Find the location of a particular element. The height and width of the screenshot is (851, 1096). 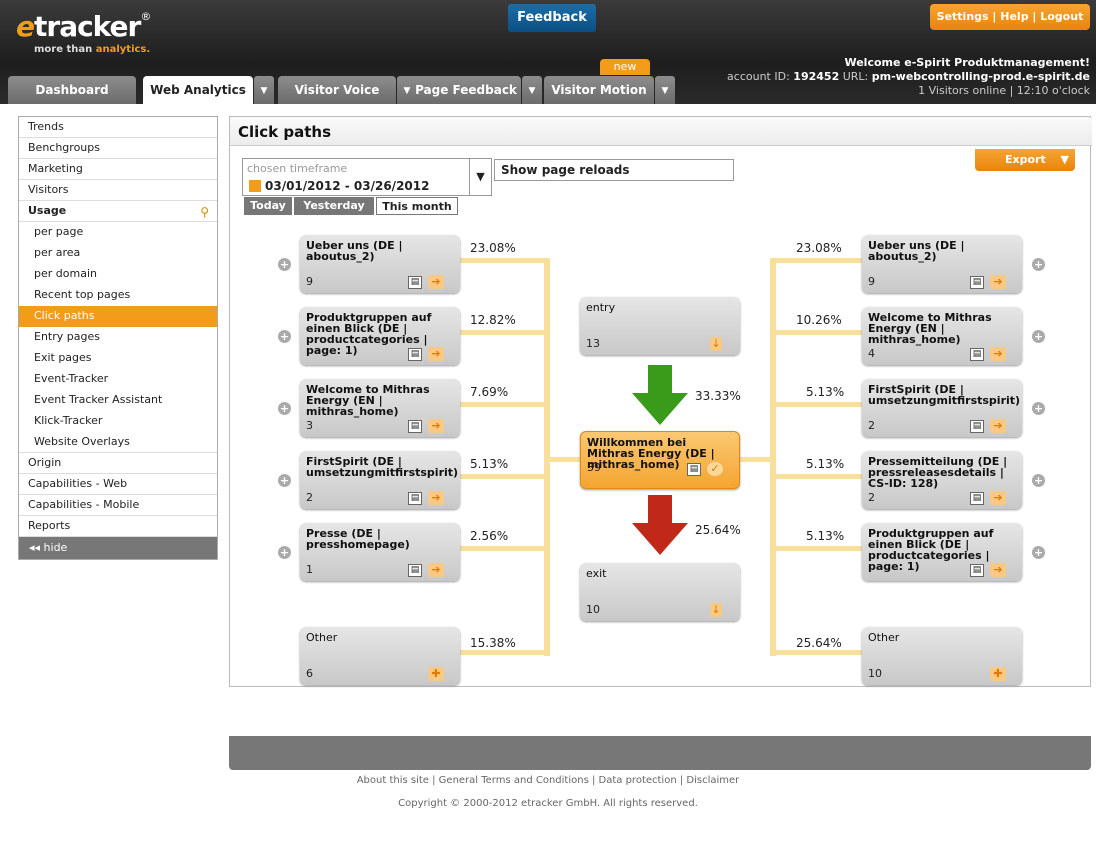

path-node-left: Presse (DE | presshomepage) 1 ▤ ➔ is located at coordinates (380, 552).